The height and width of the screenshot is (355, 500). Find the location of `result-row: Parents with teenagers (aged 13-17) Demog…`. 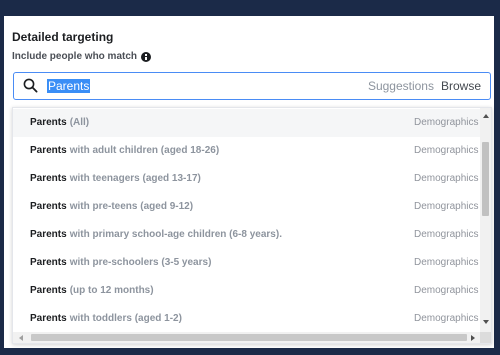

result-row: Parents with teenagers (aged 13-17) Demog… is located at coordinates (246, 179).